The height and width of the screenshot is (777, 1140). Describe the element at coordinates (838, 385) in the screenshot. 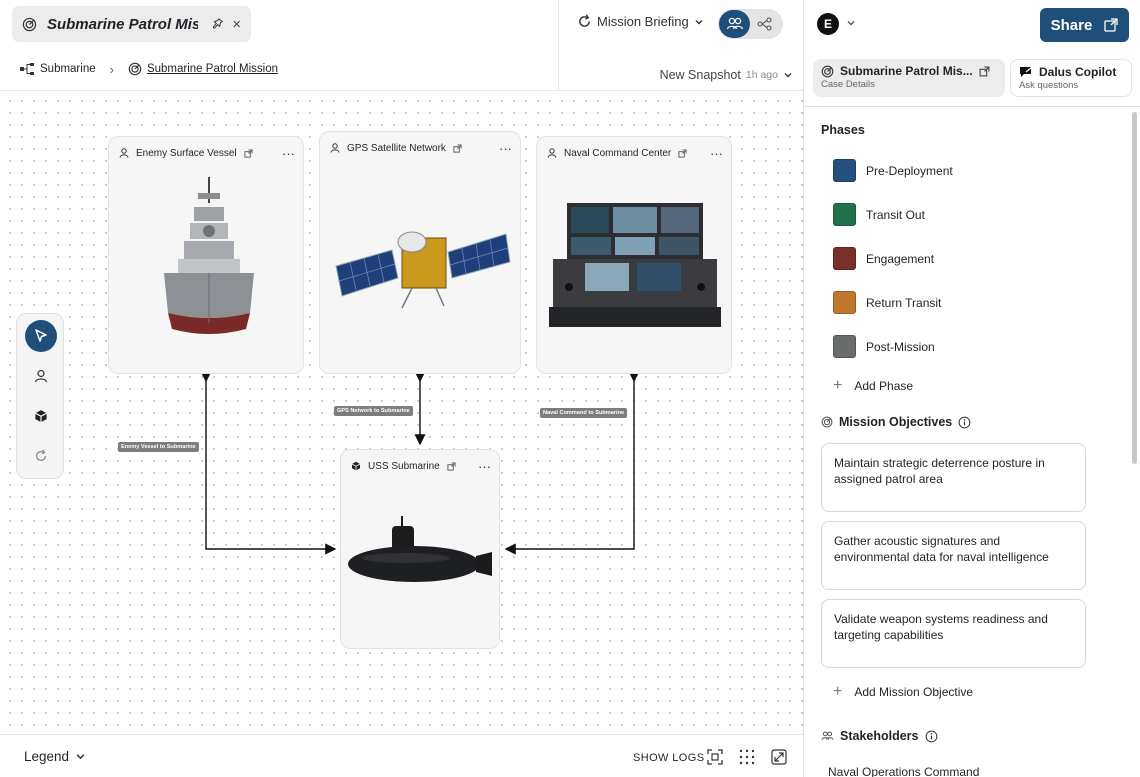

I see `plus-icon: +` at that location.